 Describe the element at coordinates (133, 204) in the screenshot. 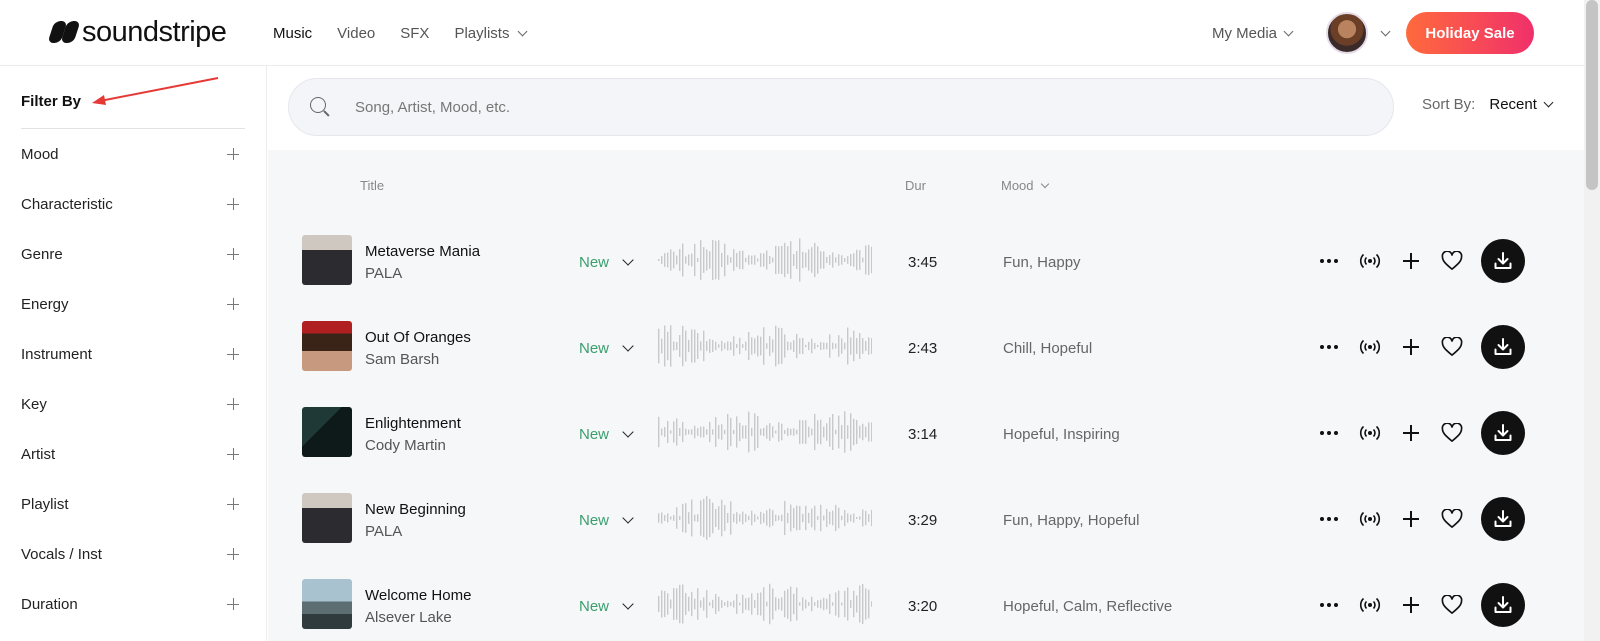

I see `filter-characteristic: Characteristic` at that location.